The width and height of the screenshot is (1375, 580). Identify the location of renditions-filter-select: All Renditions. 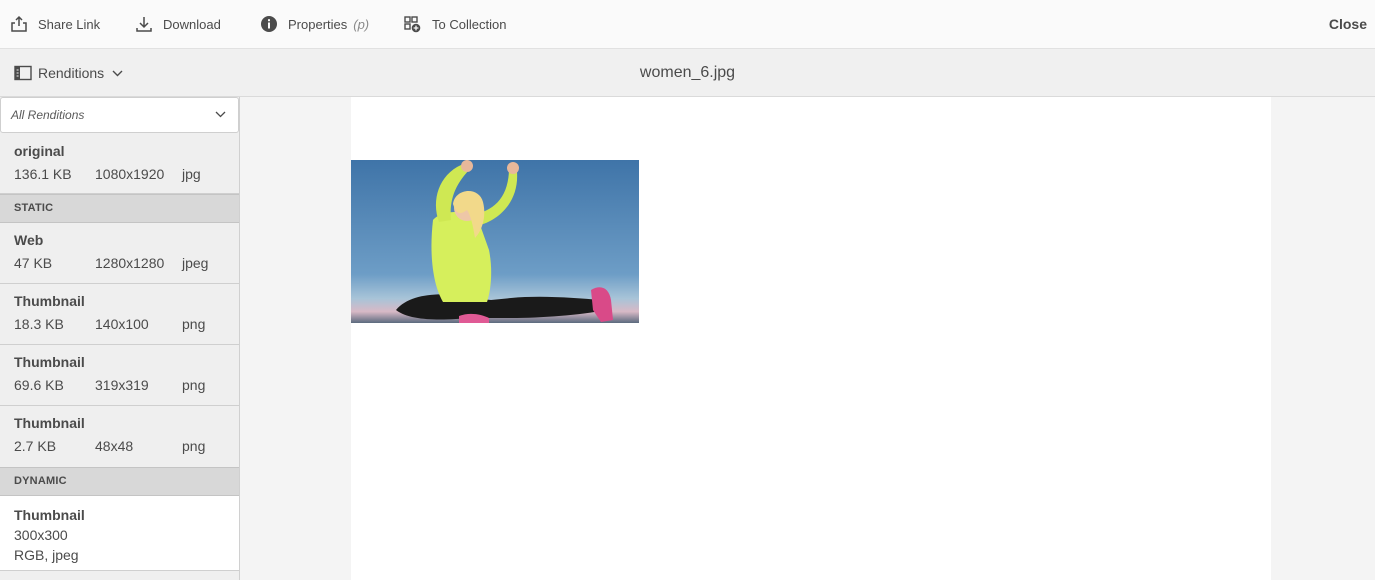
(119, 115).